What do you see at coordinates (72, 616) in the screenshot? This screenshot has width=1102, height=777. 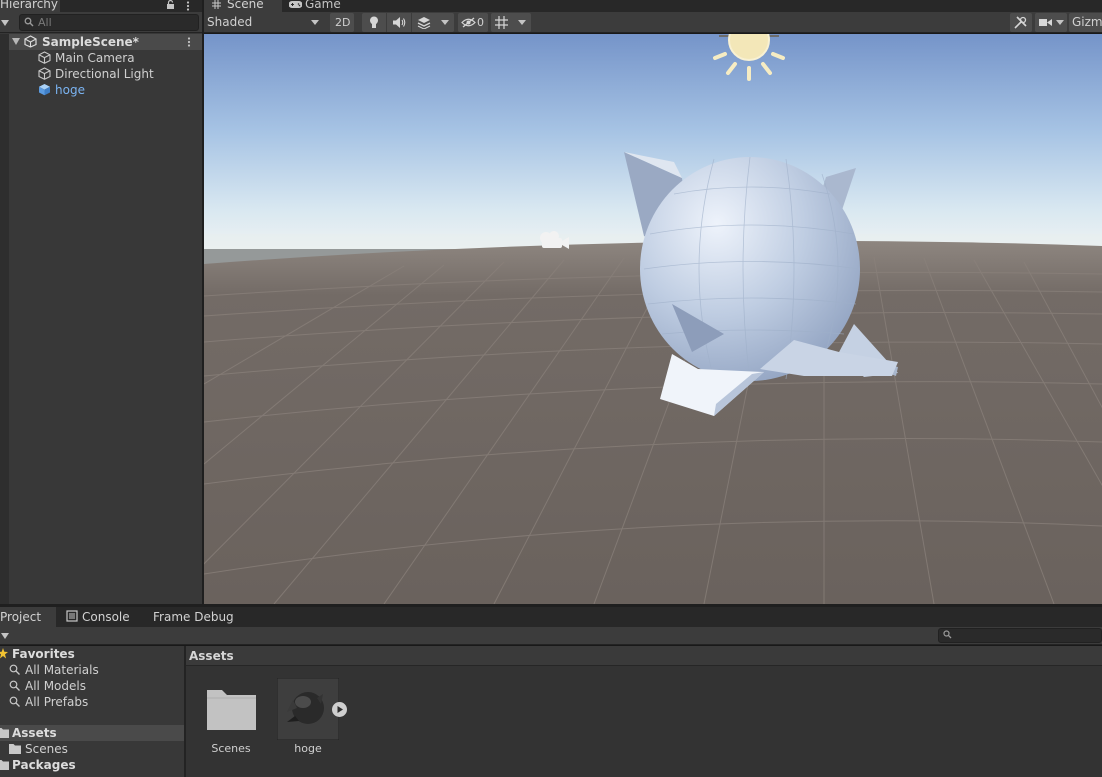 I see `console-icon` at bounding box center [72, 616].